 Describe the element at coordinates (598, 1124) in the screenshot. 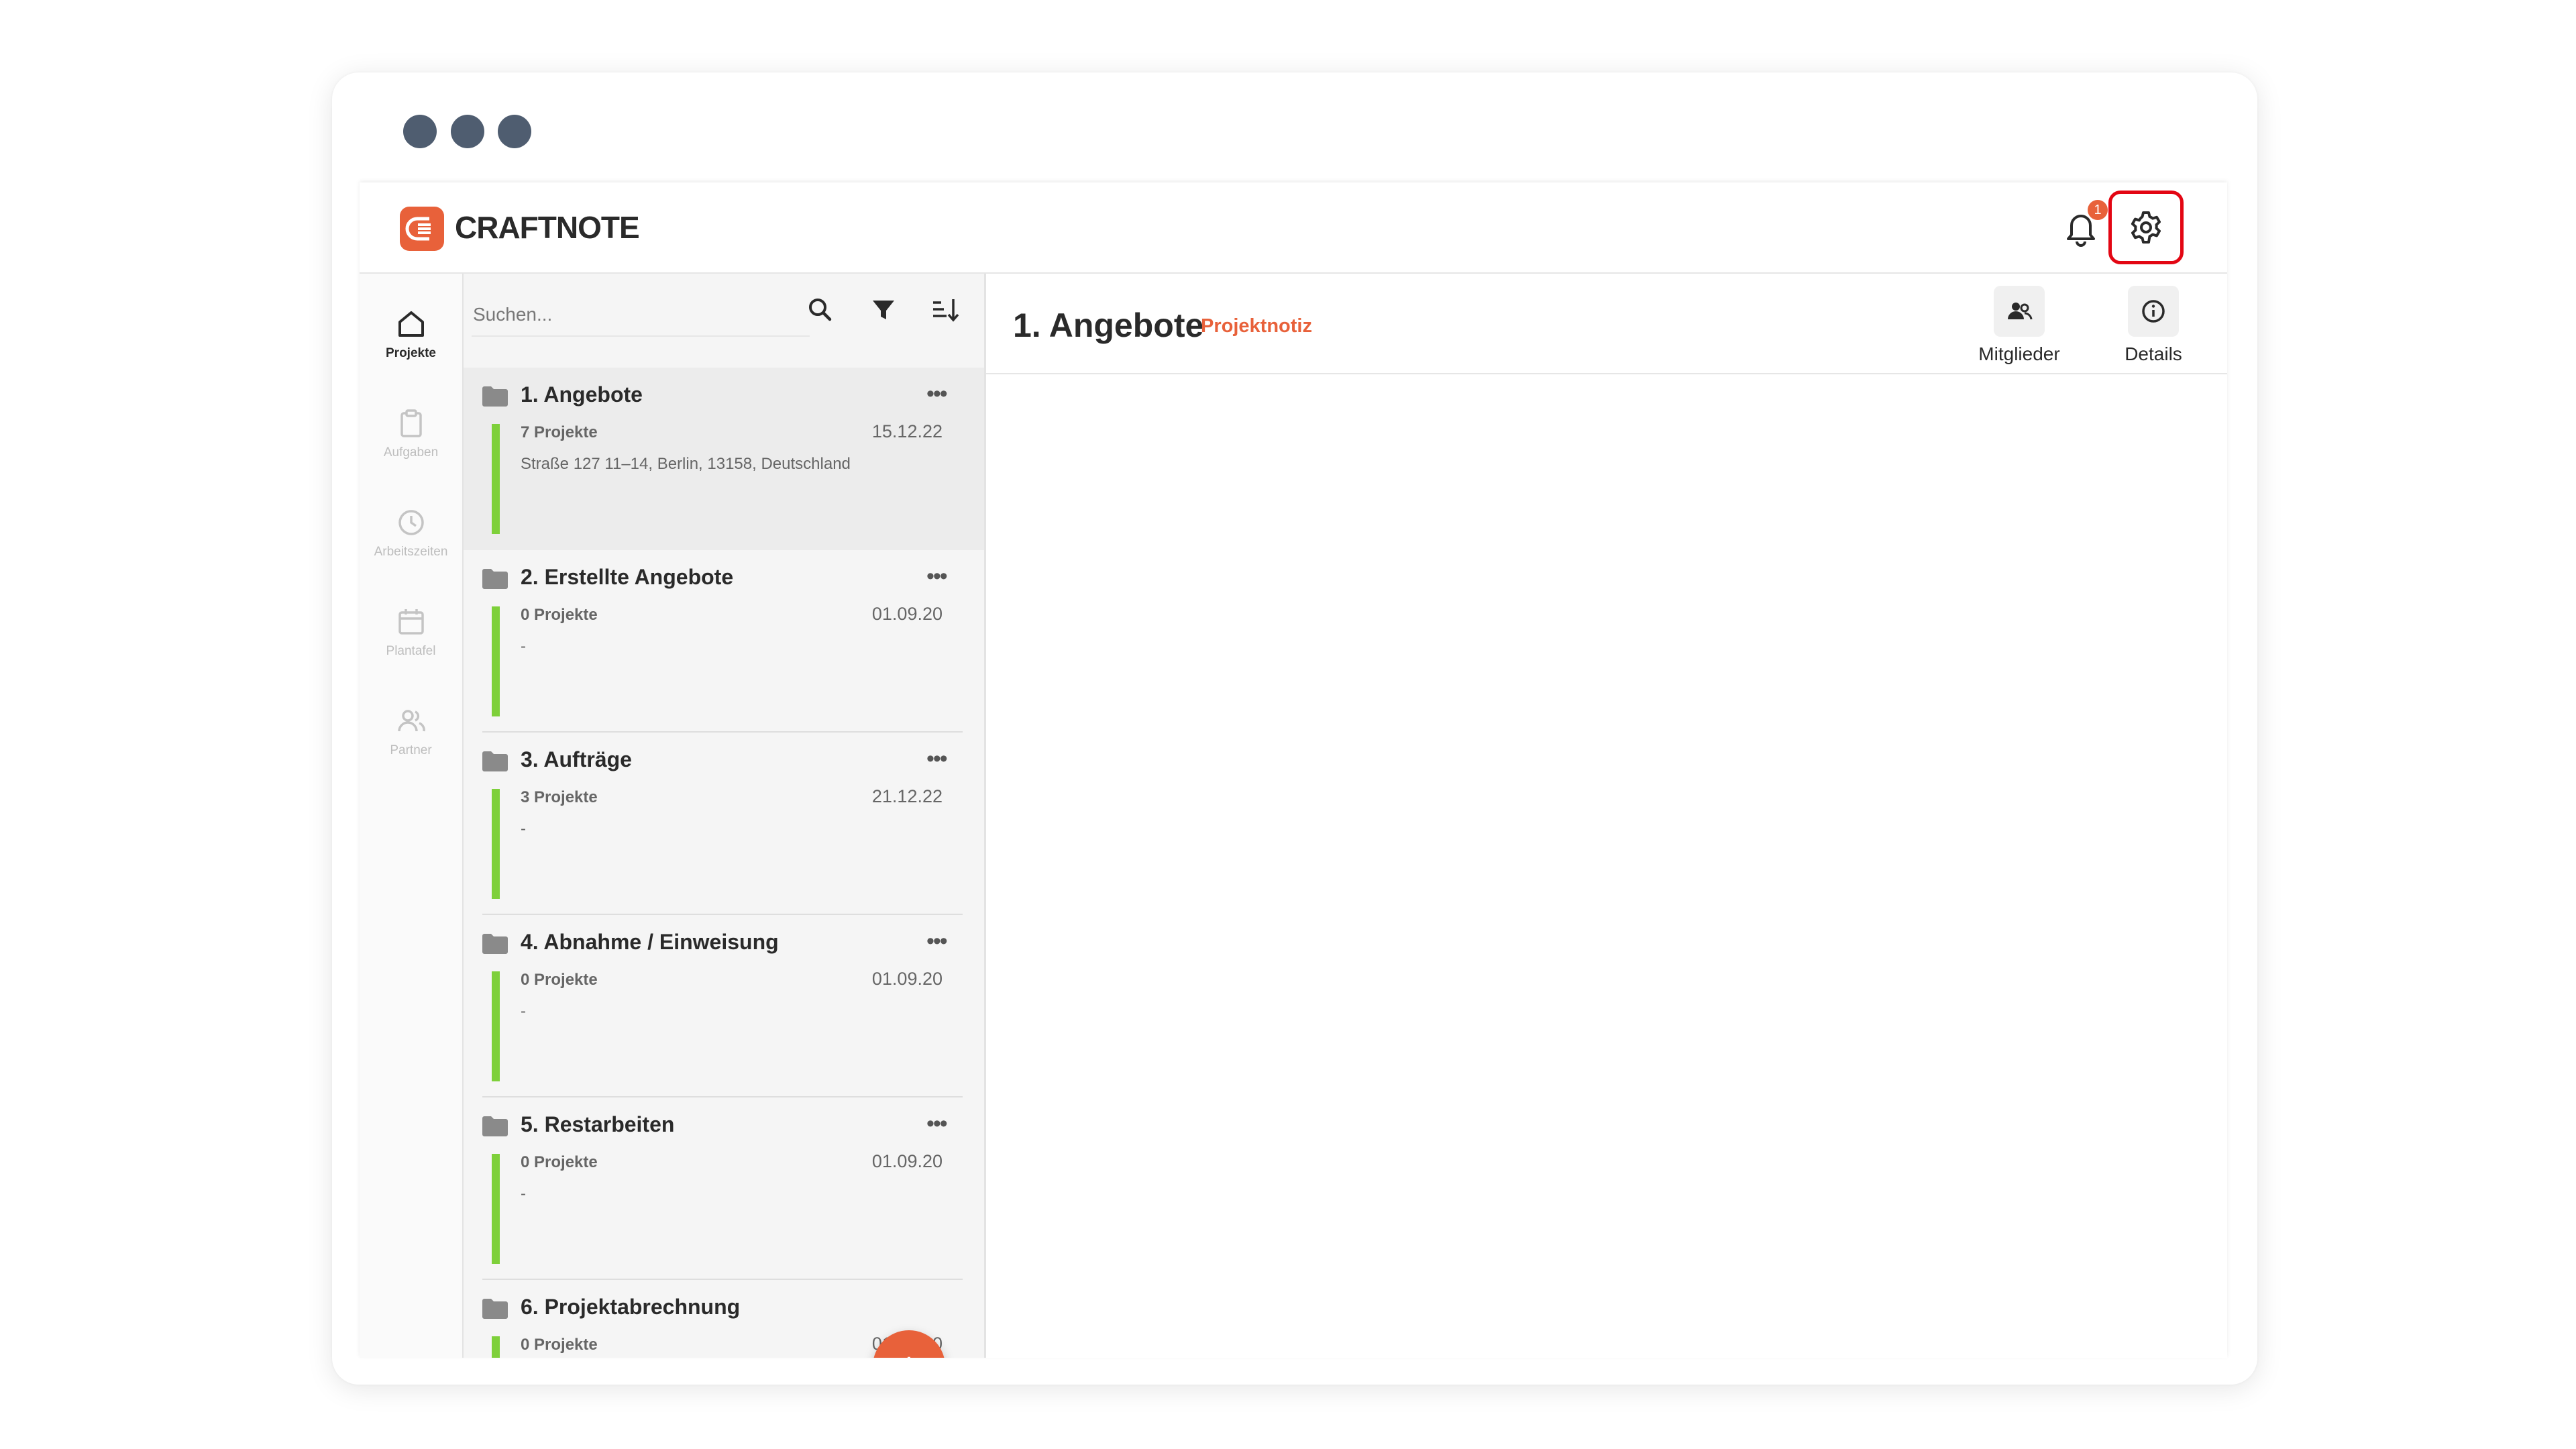

I see `folder-name: 5. Restarbeiten` at that location.